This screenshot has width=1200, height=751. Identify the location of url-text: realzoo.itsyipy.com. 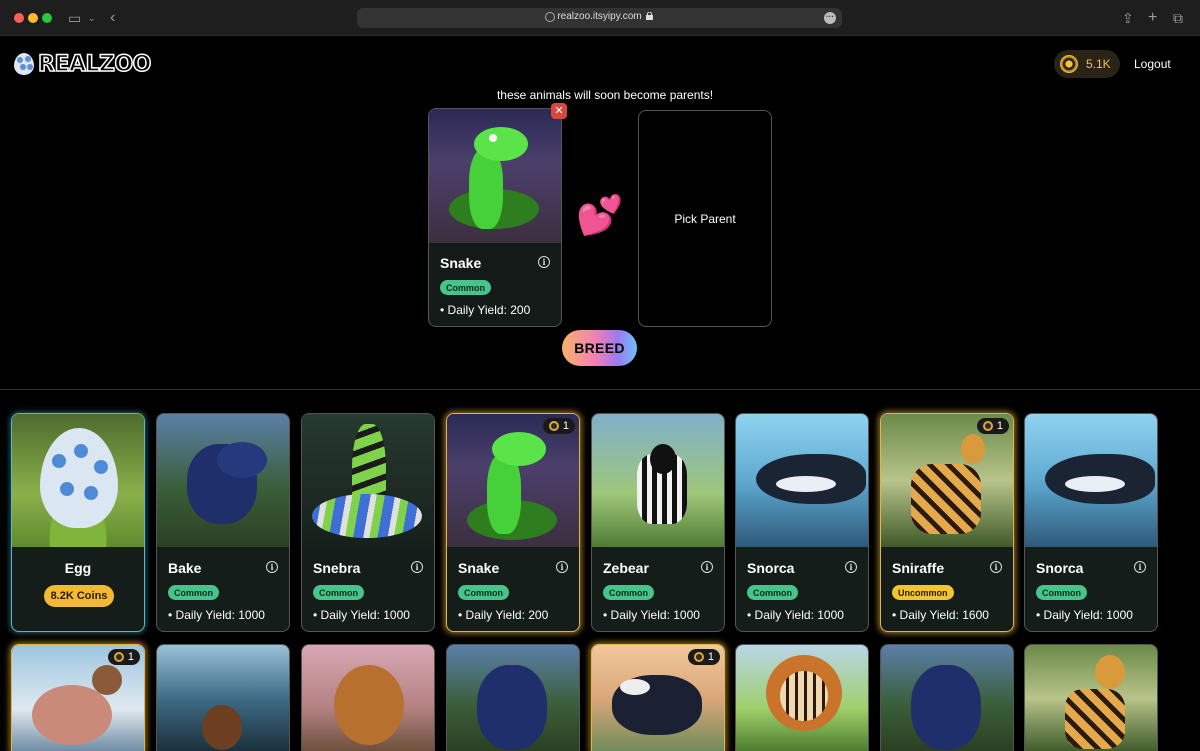
(599, 16).